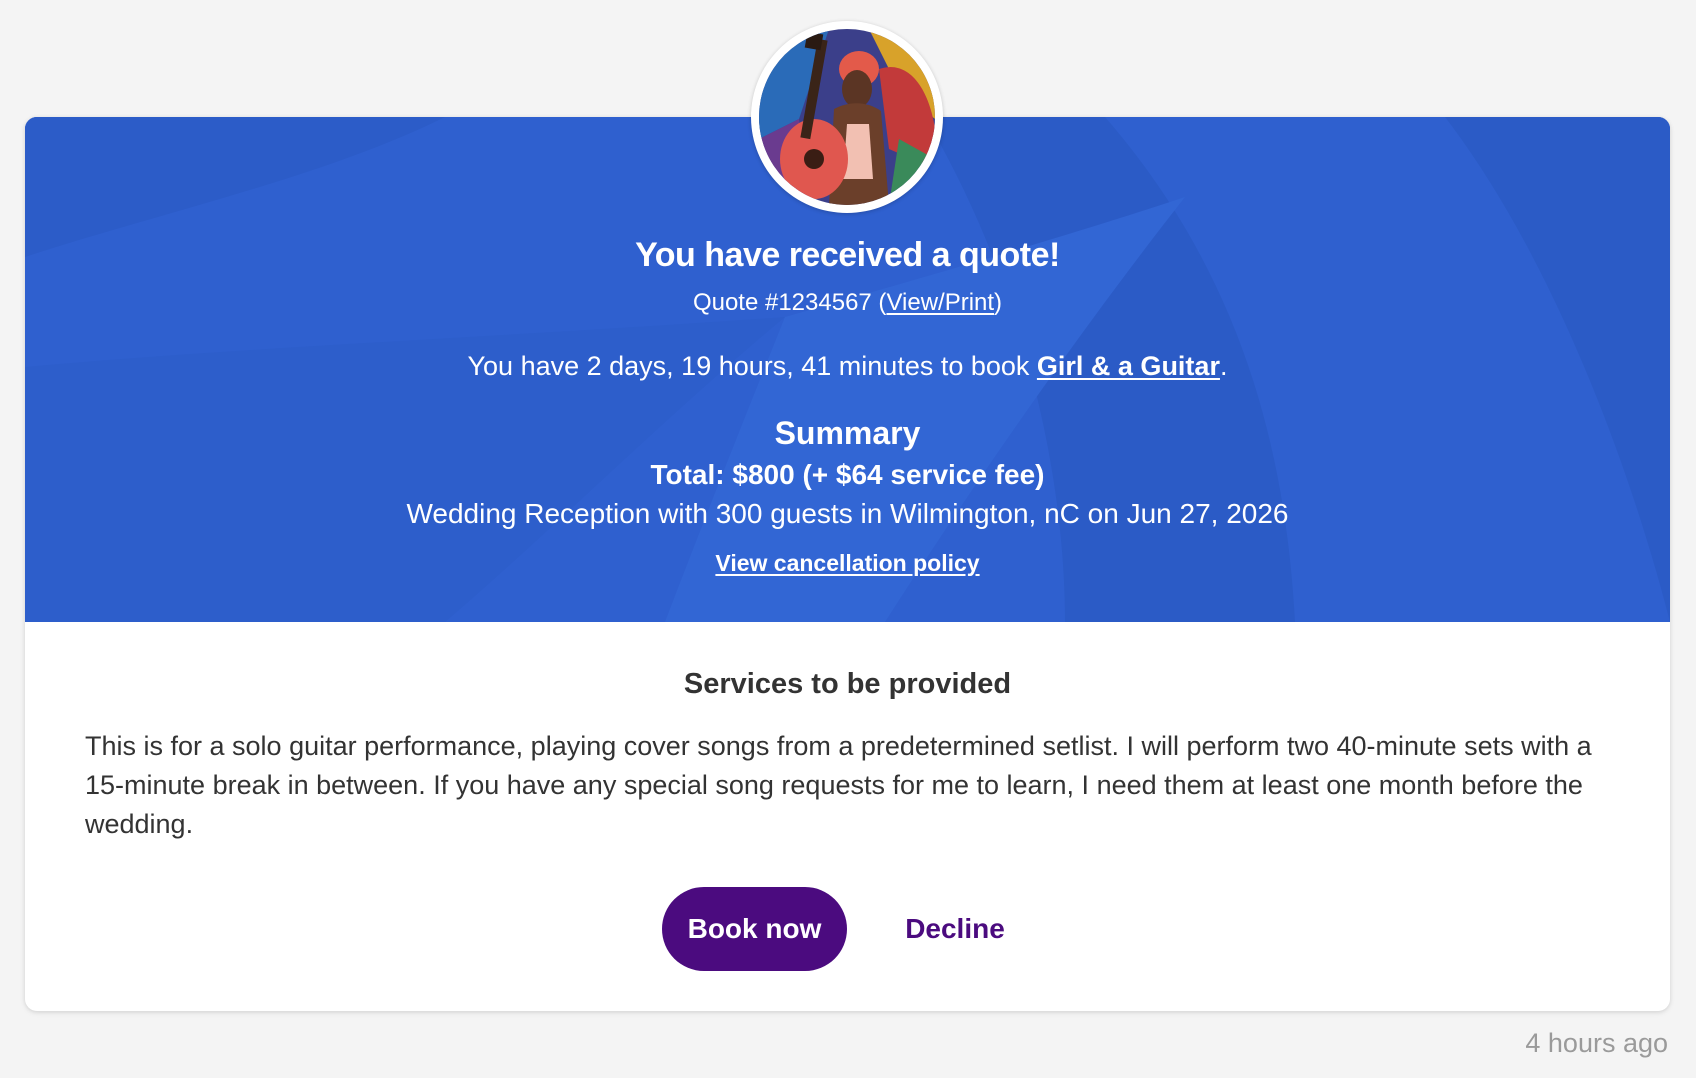  What do you see at coordinates (847, 255) in the screenshot?
I see `quote-title: You have received a quote!` at bounding box center [847, 255].